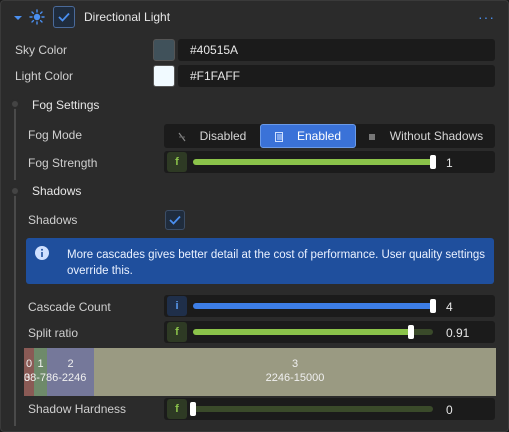 The width and height of the screenshot is (509, 432). Describe the element at coordinates (486, 17) in the screenshot. I see `more-options-icon: ···` at that location.